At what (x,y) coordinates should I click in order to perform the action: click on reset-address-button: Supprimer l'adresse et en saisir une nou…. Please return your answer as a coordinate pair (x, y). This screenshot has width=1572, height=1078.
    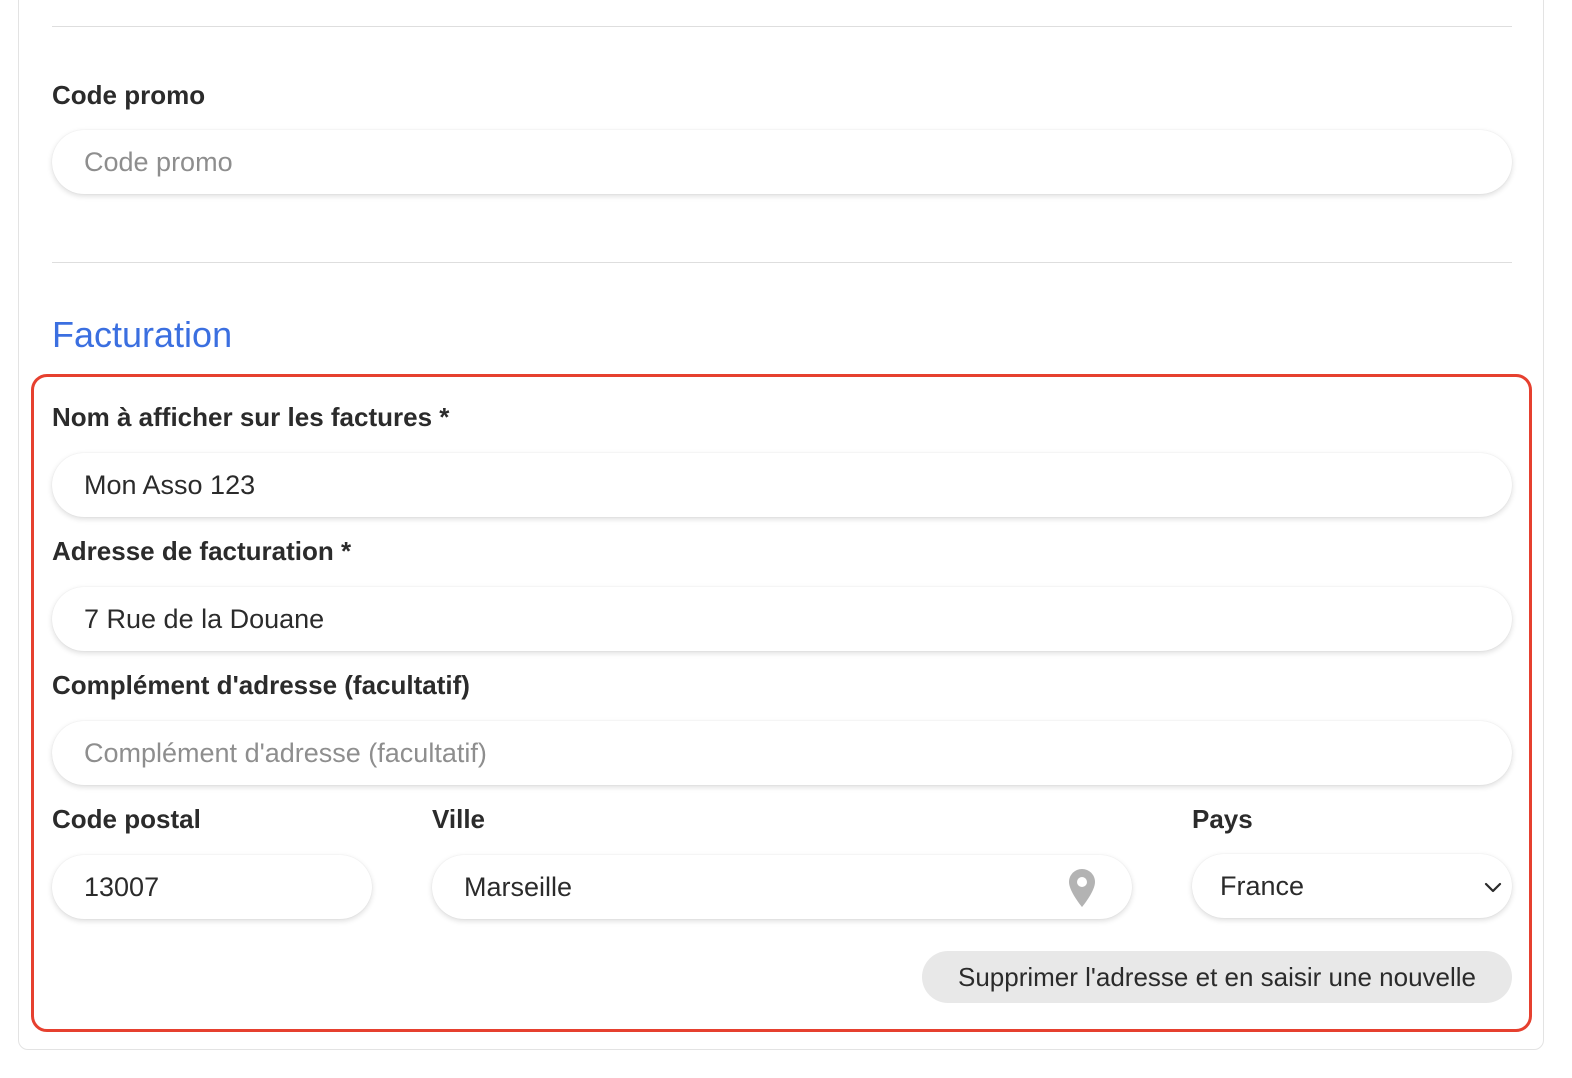
    Looking at the image, I should click on (1217, 977).